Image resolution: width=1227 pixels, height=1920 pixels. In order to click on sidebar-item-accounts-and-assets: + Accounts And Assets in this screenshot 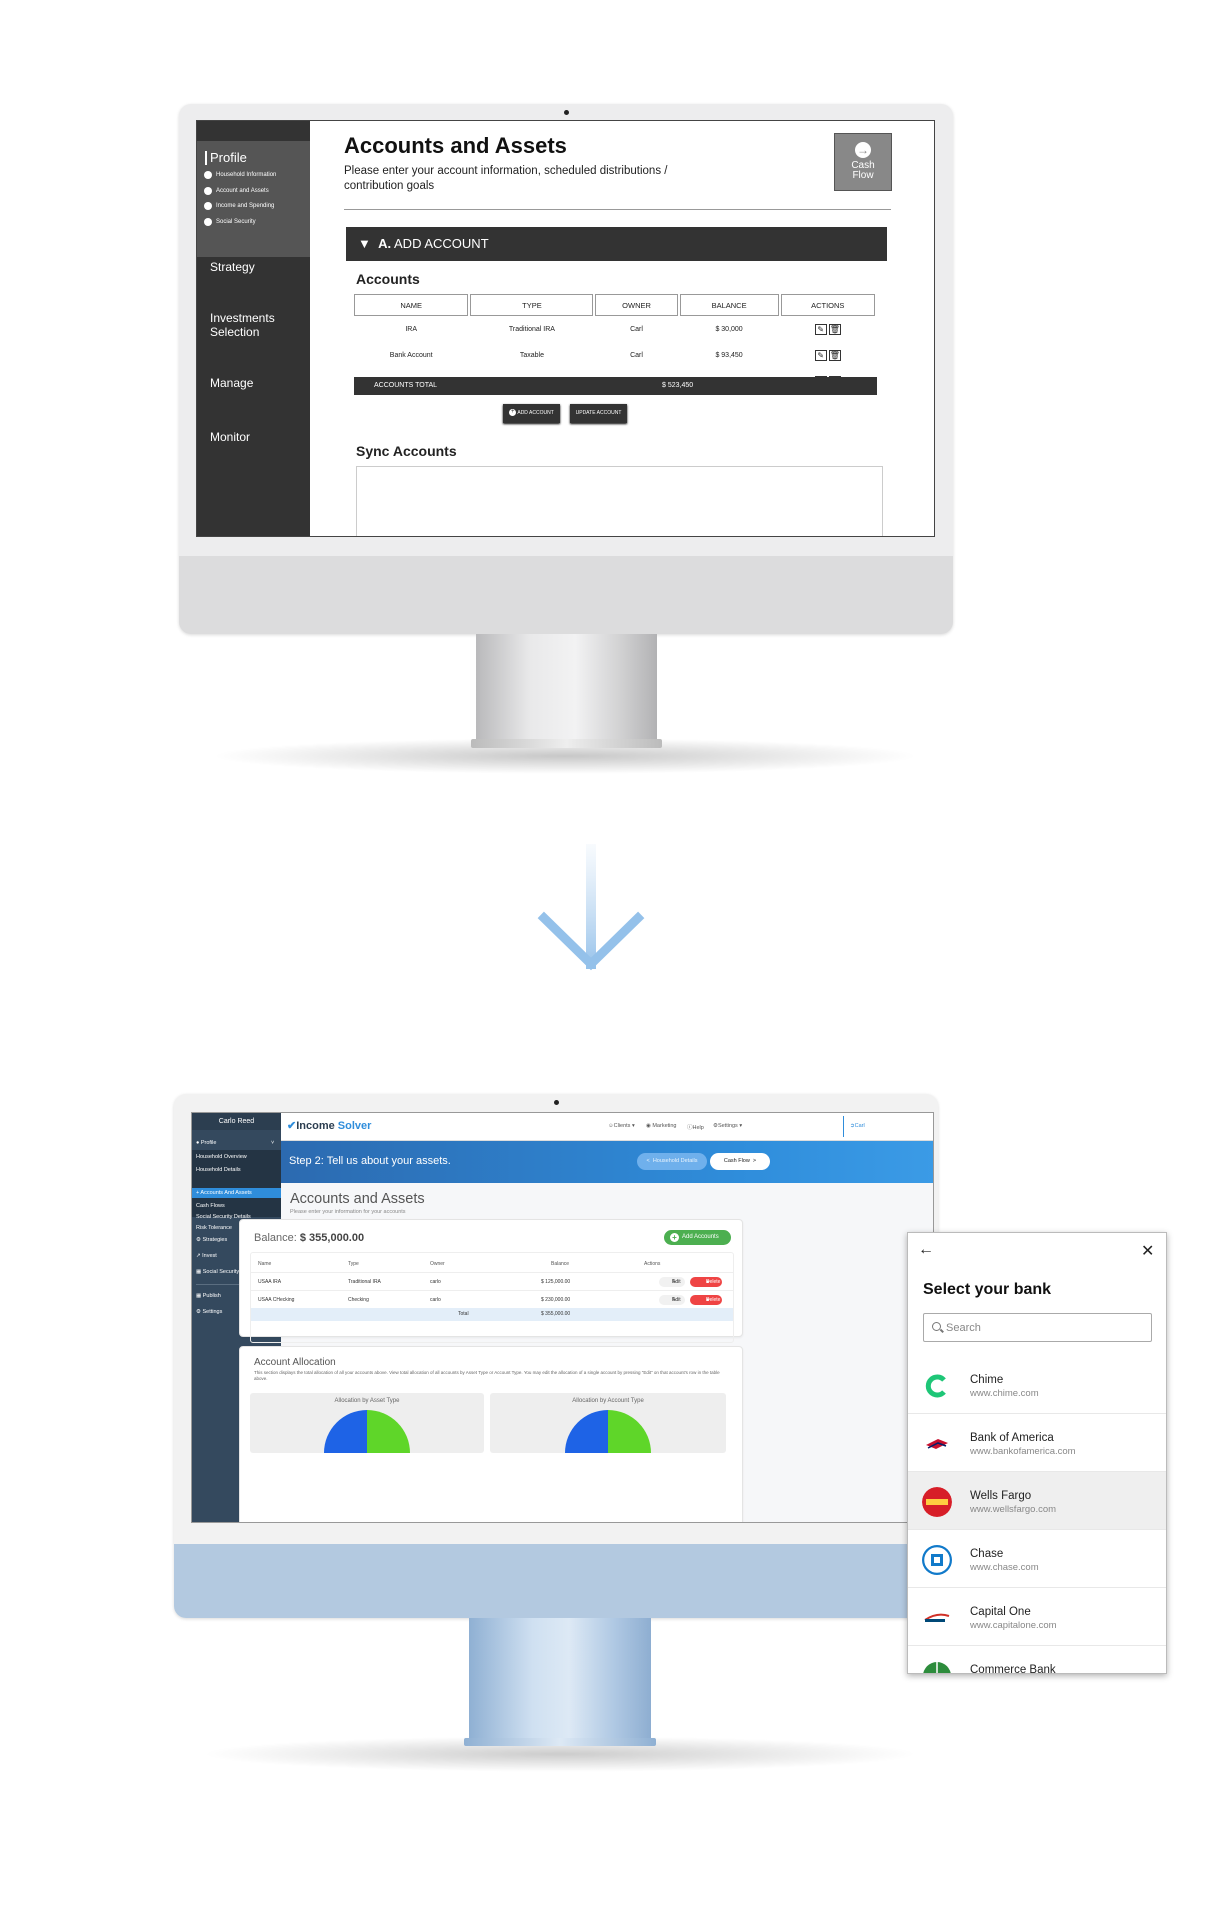, I will do `click(224, 1193)`.